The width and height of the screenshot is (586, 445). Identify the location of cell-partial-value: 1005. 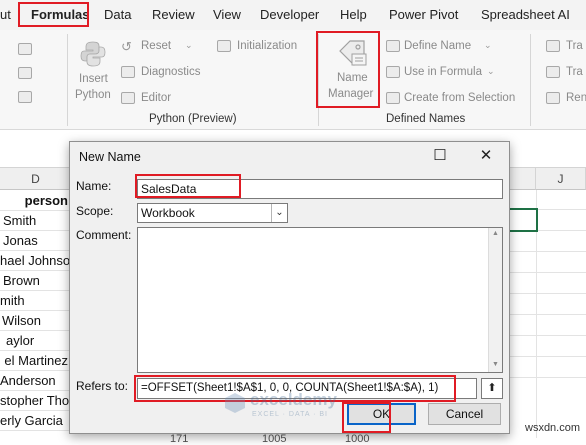
(274, 439).